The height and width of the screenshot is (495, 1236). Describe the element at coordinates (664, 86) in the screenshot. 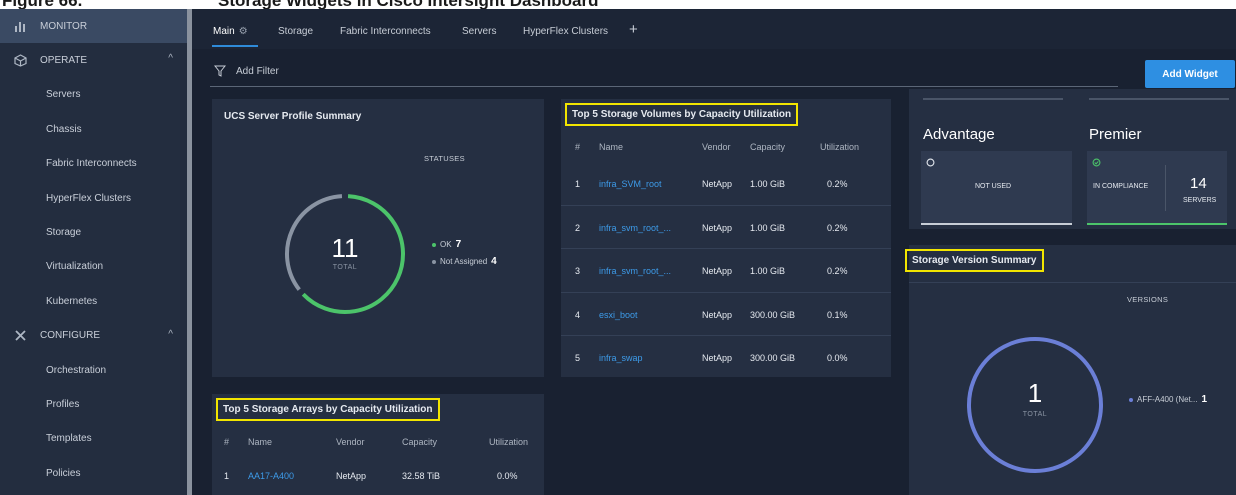

I see `filter-underline` at that location.